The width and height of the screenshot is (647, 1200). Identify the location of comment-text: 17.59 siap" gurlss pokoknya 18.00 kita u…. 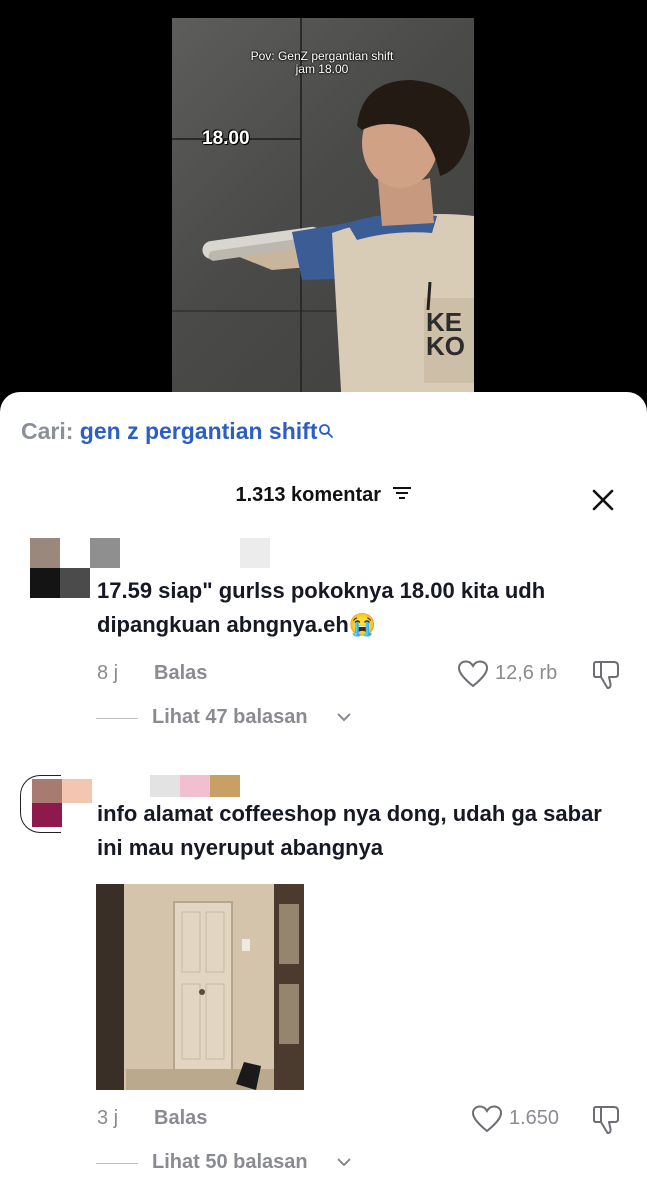
(321, 607).